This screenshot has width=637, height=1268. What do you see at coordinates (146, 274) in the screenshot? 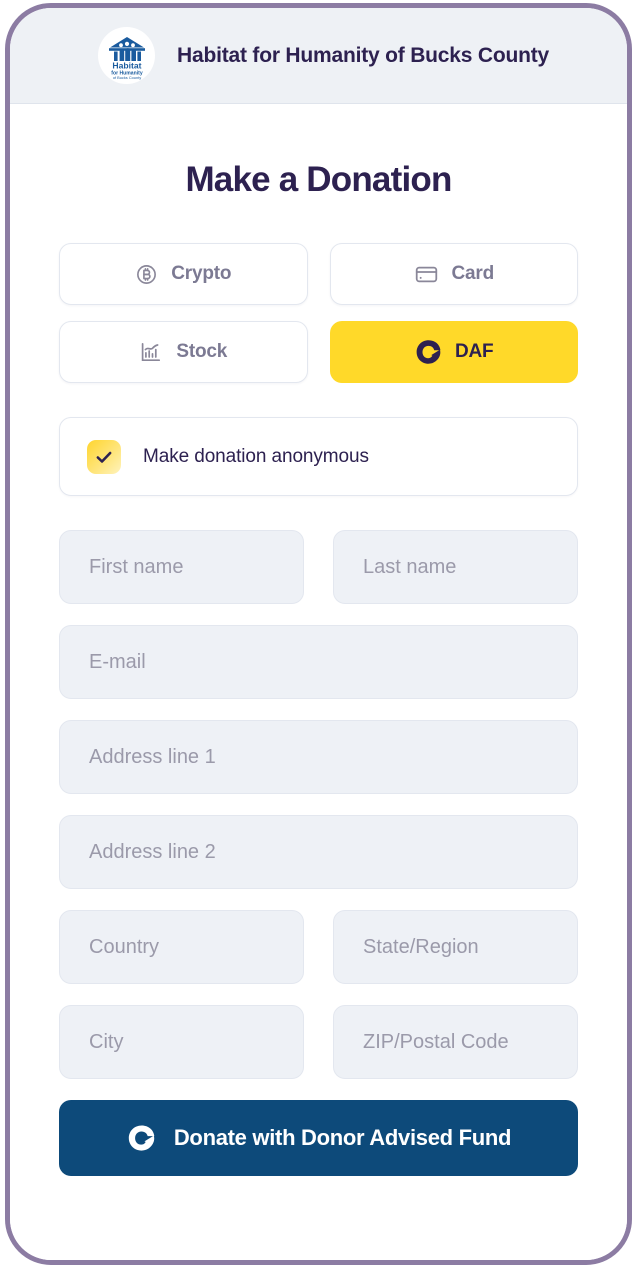
I see `bitcoin-icon` at bounding box center [146, 274].